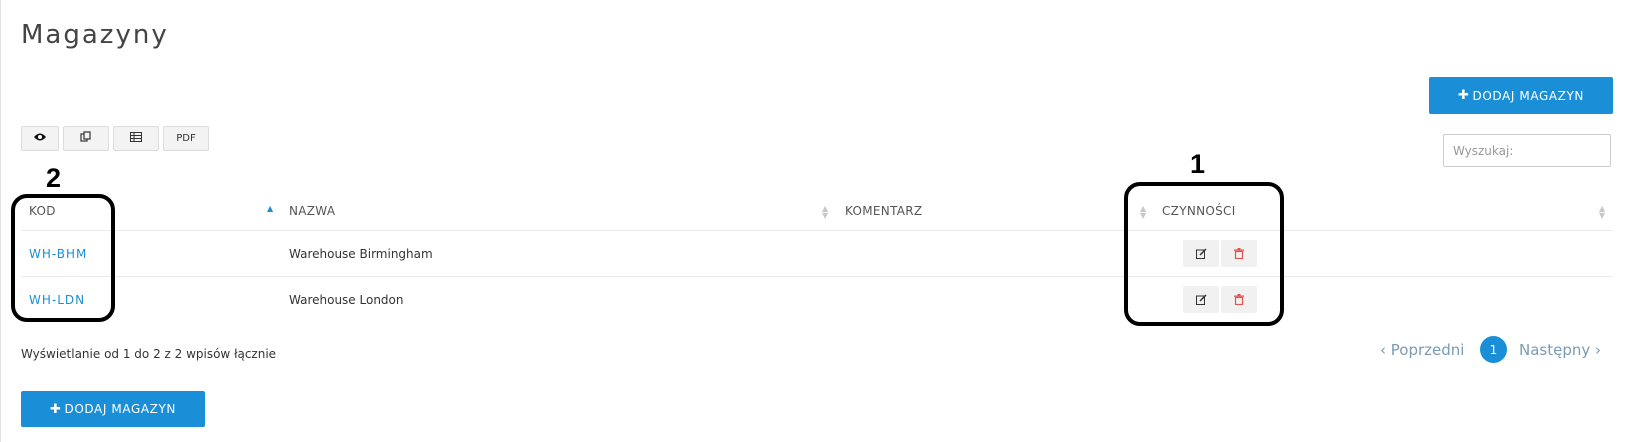 Image resolution: width=1635 pixels, height=442 pixels. Describe the element at coordinates (1385, 350) in the screenshot. I see `chevron-left-icon: ‹` at that location.